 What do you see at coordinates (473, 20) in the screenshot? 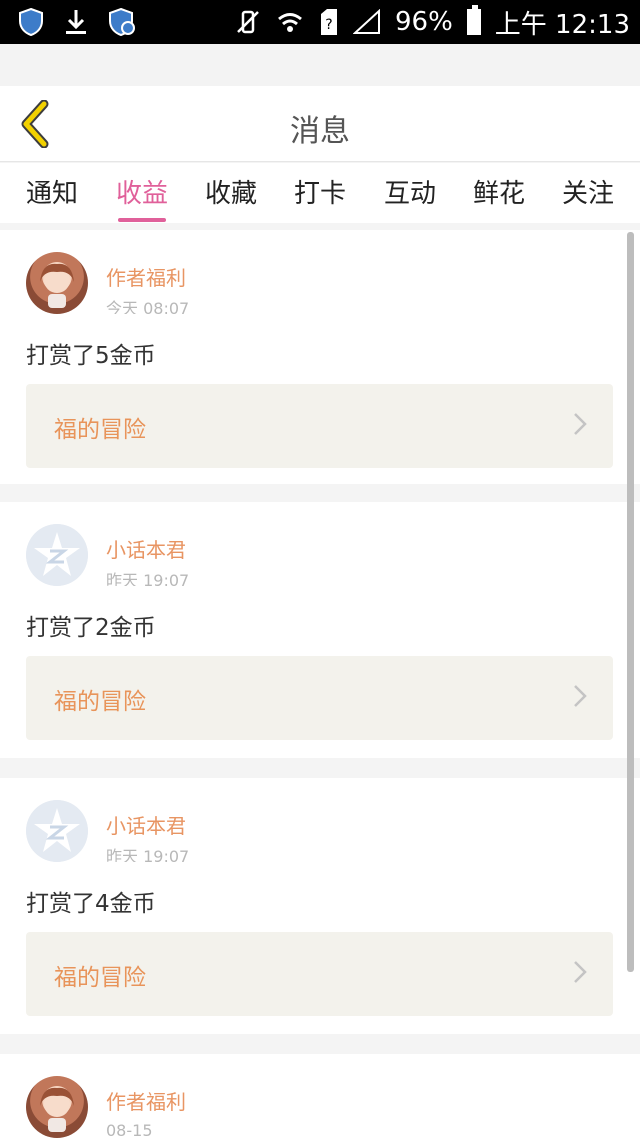
I see `battery-icon` at bounding box center [473, 20].